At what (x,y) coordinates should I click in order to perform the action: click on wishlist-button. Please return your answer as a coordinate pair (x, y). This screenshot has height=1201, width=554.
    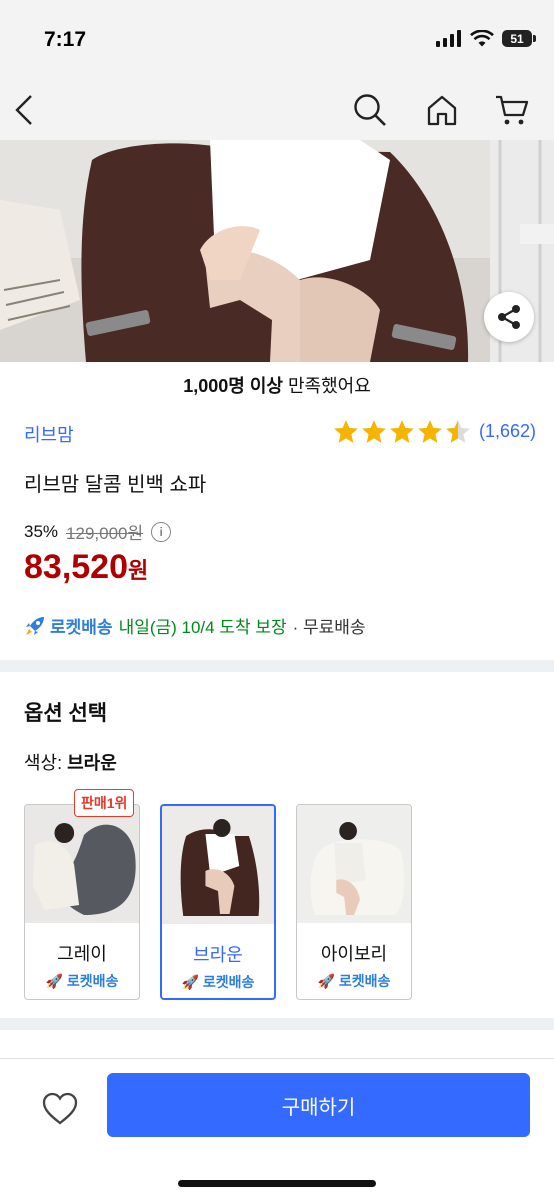
    Looking at the image, I should click on (60, 1109).